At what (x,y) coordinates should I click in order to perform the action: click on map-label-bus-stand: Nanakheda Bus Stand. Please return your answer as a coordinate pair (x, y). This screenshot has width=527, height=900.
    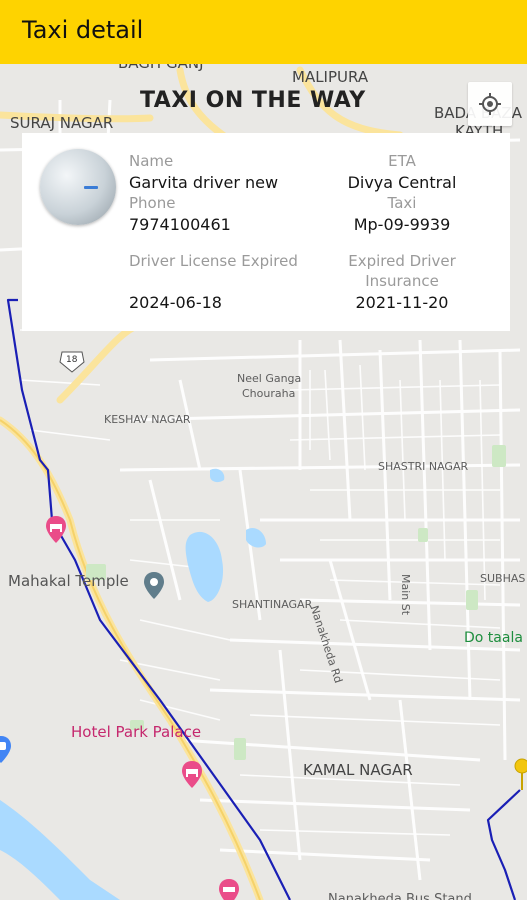
    Looking at the image, I should click on (400, 896).